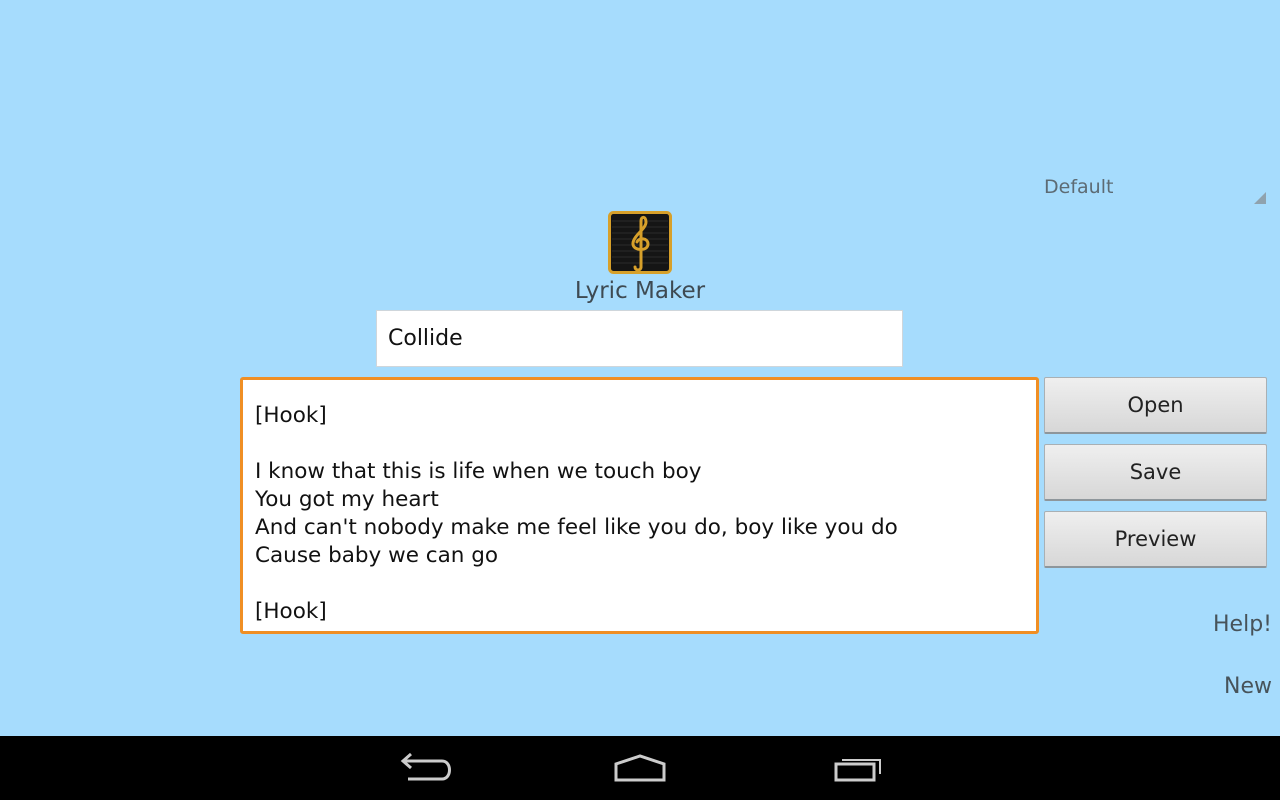 The image size is (1280, 800). Describe the element at coordinates (1155, 405) in the screenshot. I see `open-button: Open` at that location.